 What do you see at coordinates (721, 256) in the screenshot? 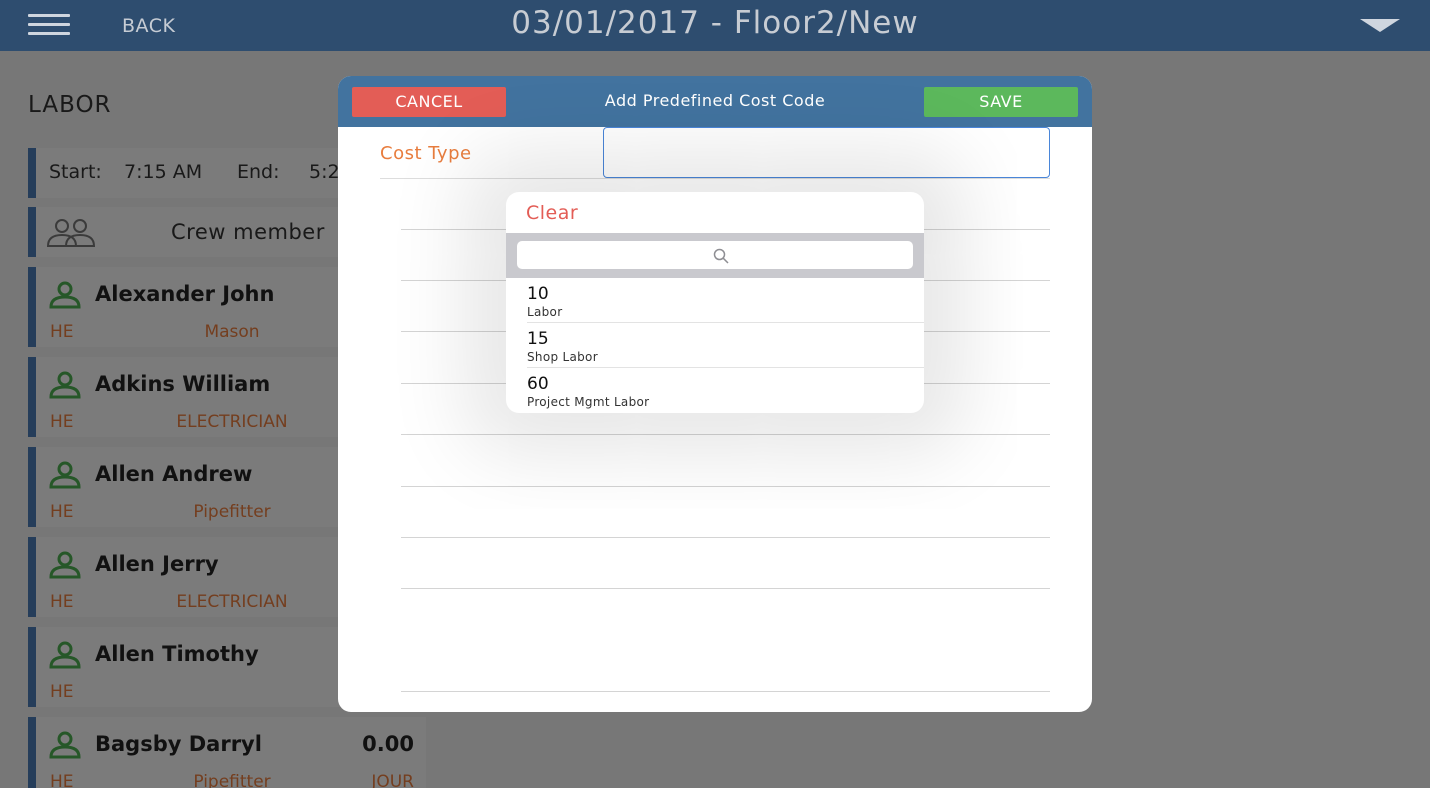
I see `search-icon` at bounding box center [721, 256].